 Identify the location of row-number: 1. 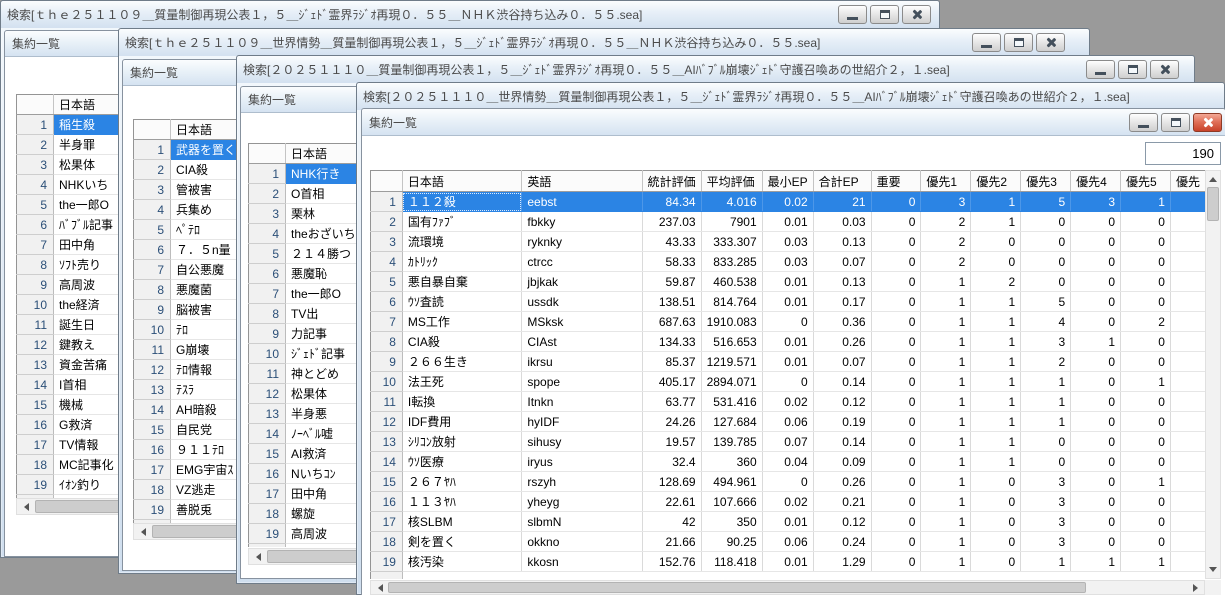
(386, 201).